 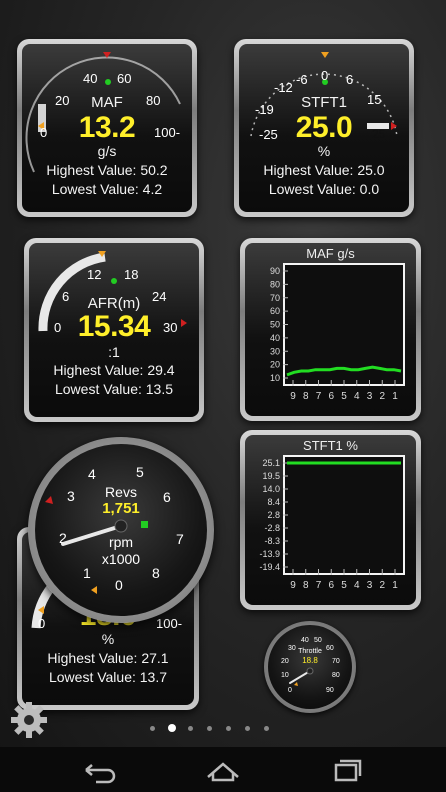 What do you see at coordinates (90, 78) in the screenshot?
I see `svg-text: 40` at bounding box center [90, 78].